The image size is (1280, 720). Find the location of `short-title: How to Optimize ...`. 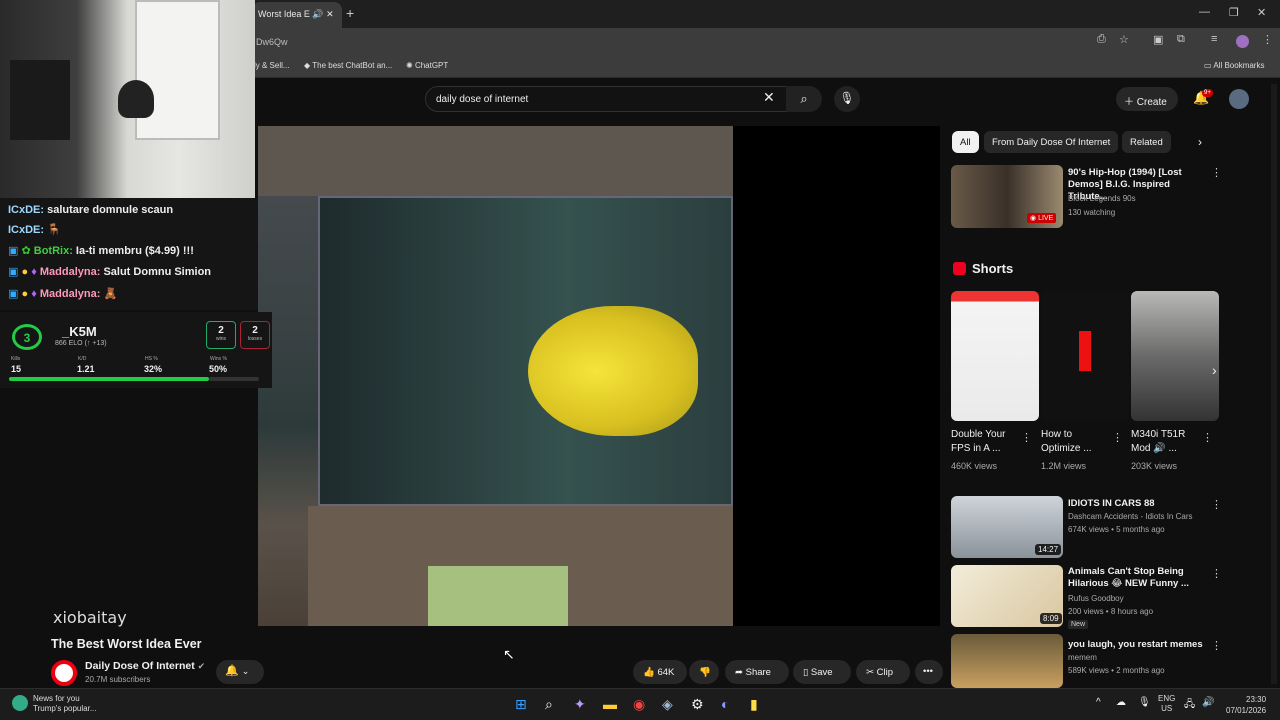

short-title: How to Optimize ... is located at coordinates (1076, 442).